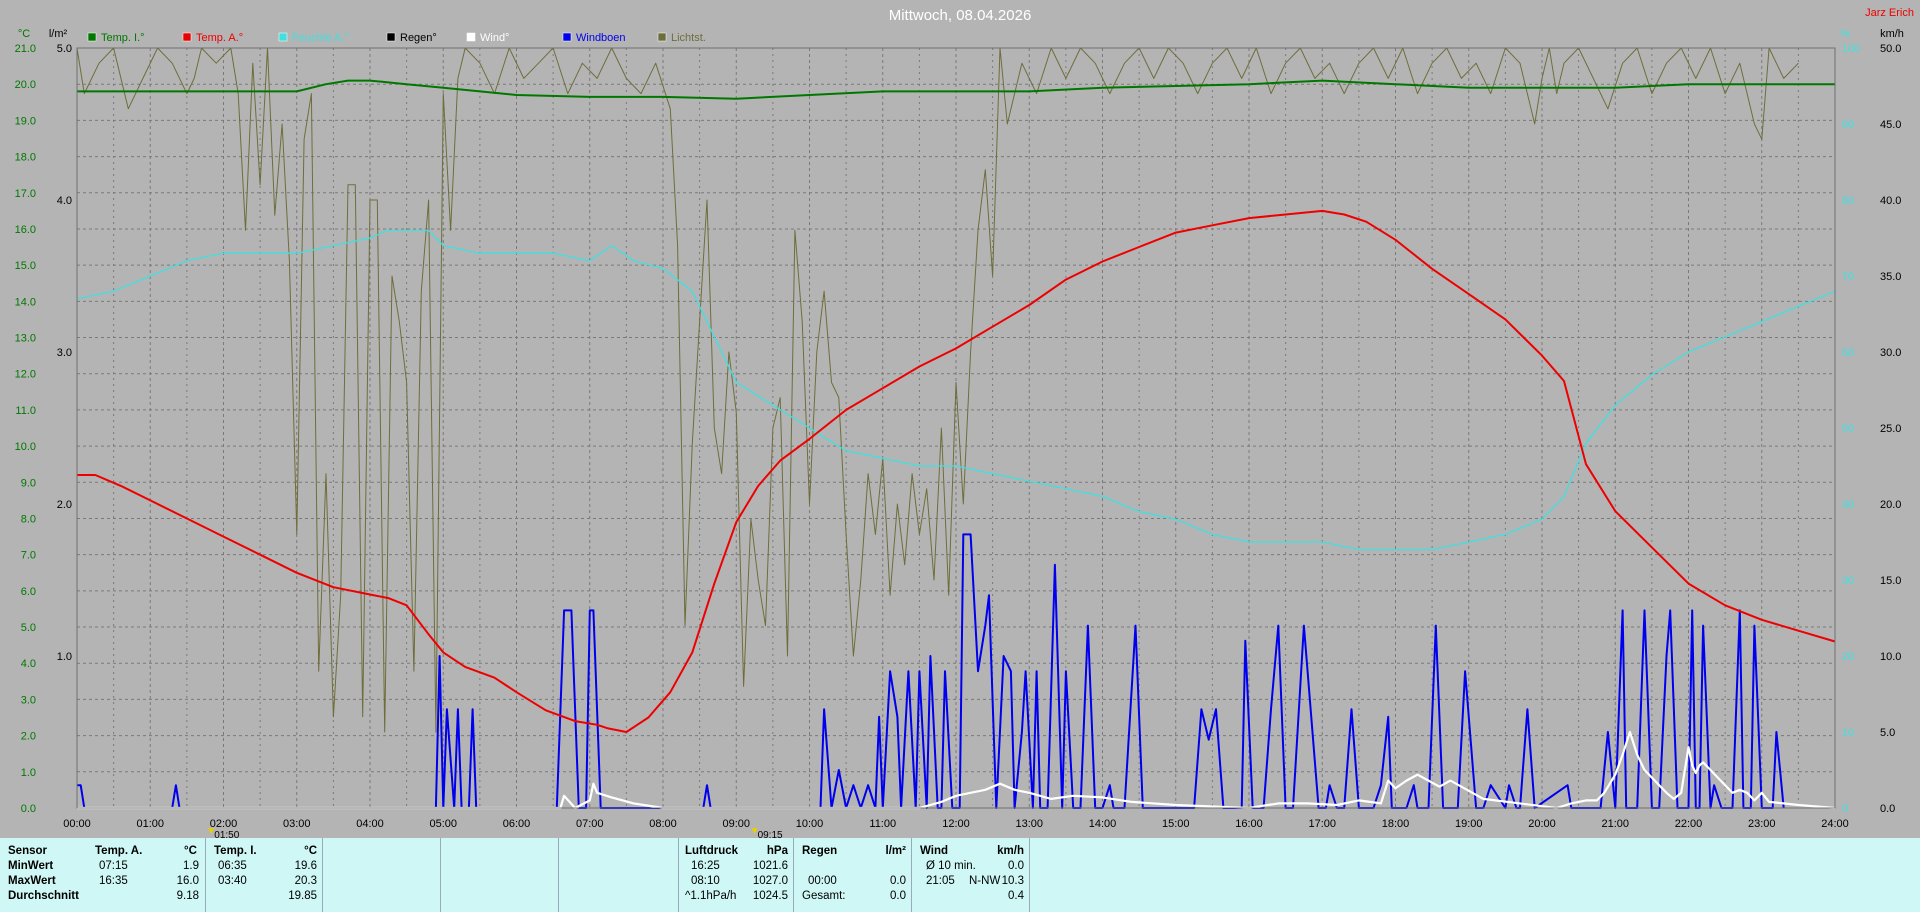  What do you see at coordinates (1851, 49) in the screenshot?
I see `humidity-tick-label: 100` at bounding box center [1851, 49].